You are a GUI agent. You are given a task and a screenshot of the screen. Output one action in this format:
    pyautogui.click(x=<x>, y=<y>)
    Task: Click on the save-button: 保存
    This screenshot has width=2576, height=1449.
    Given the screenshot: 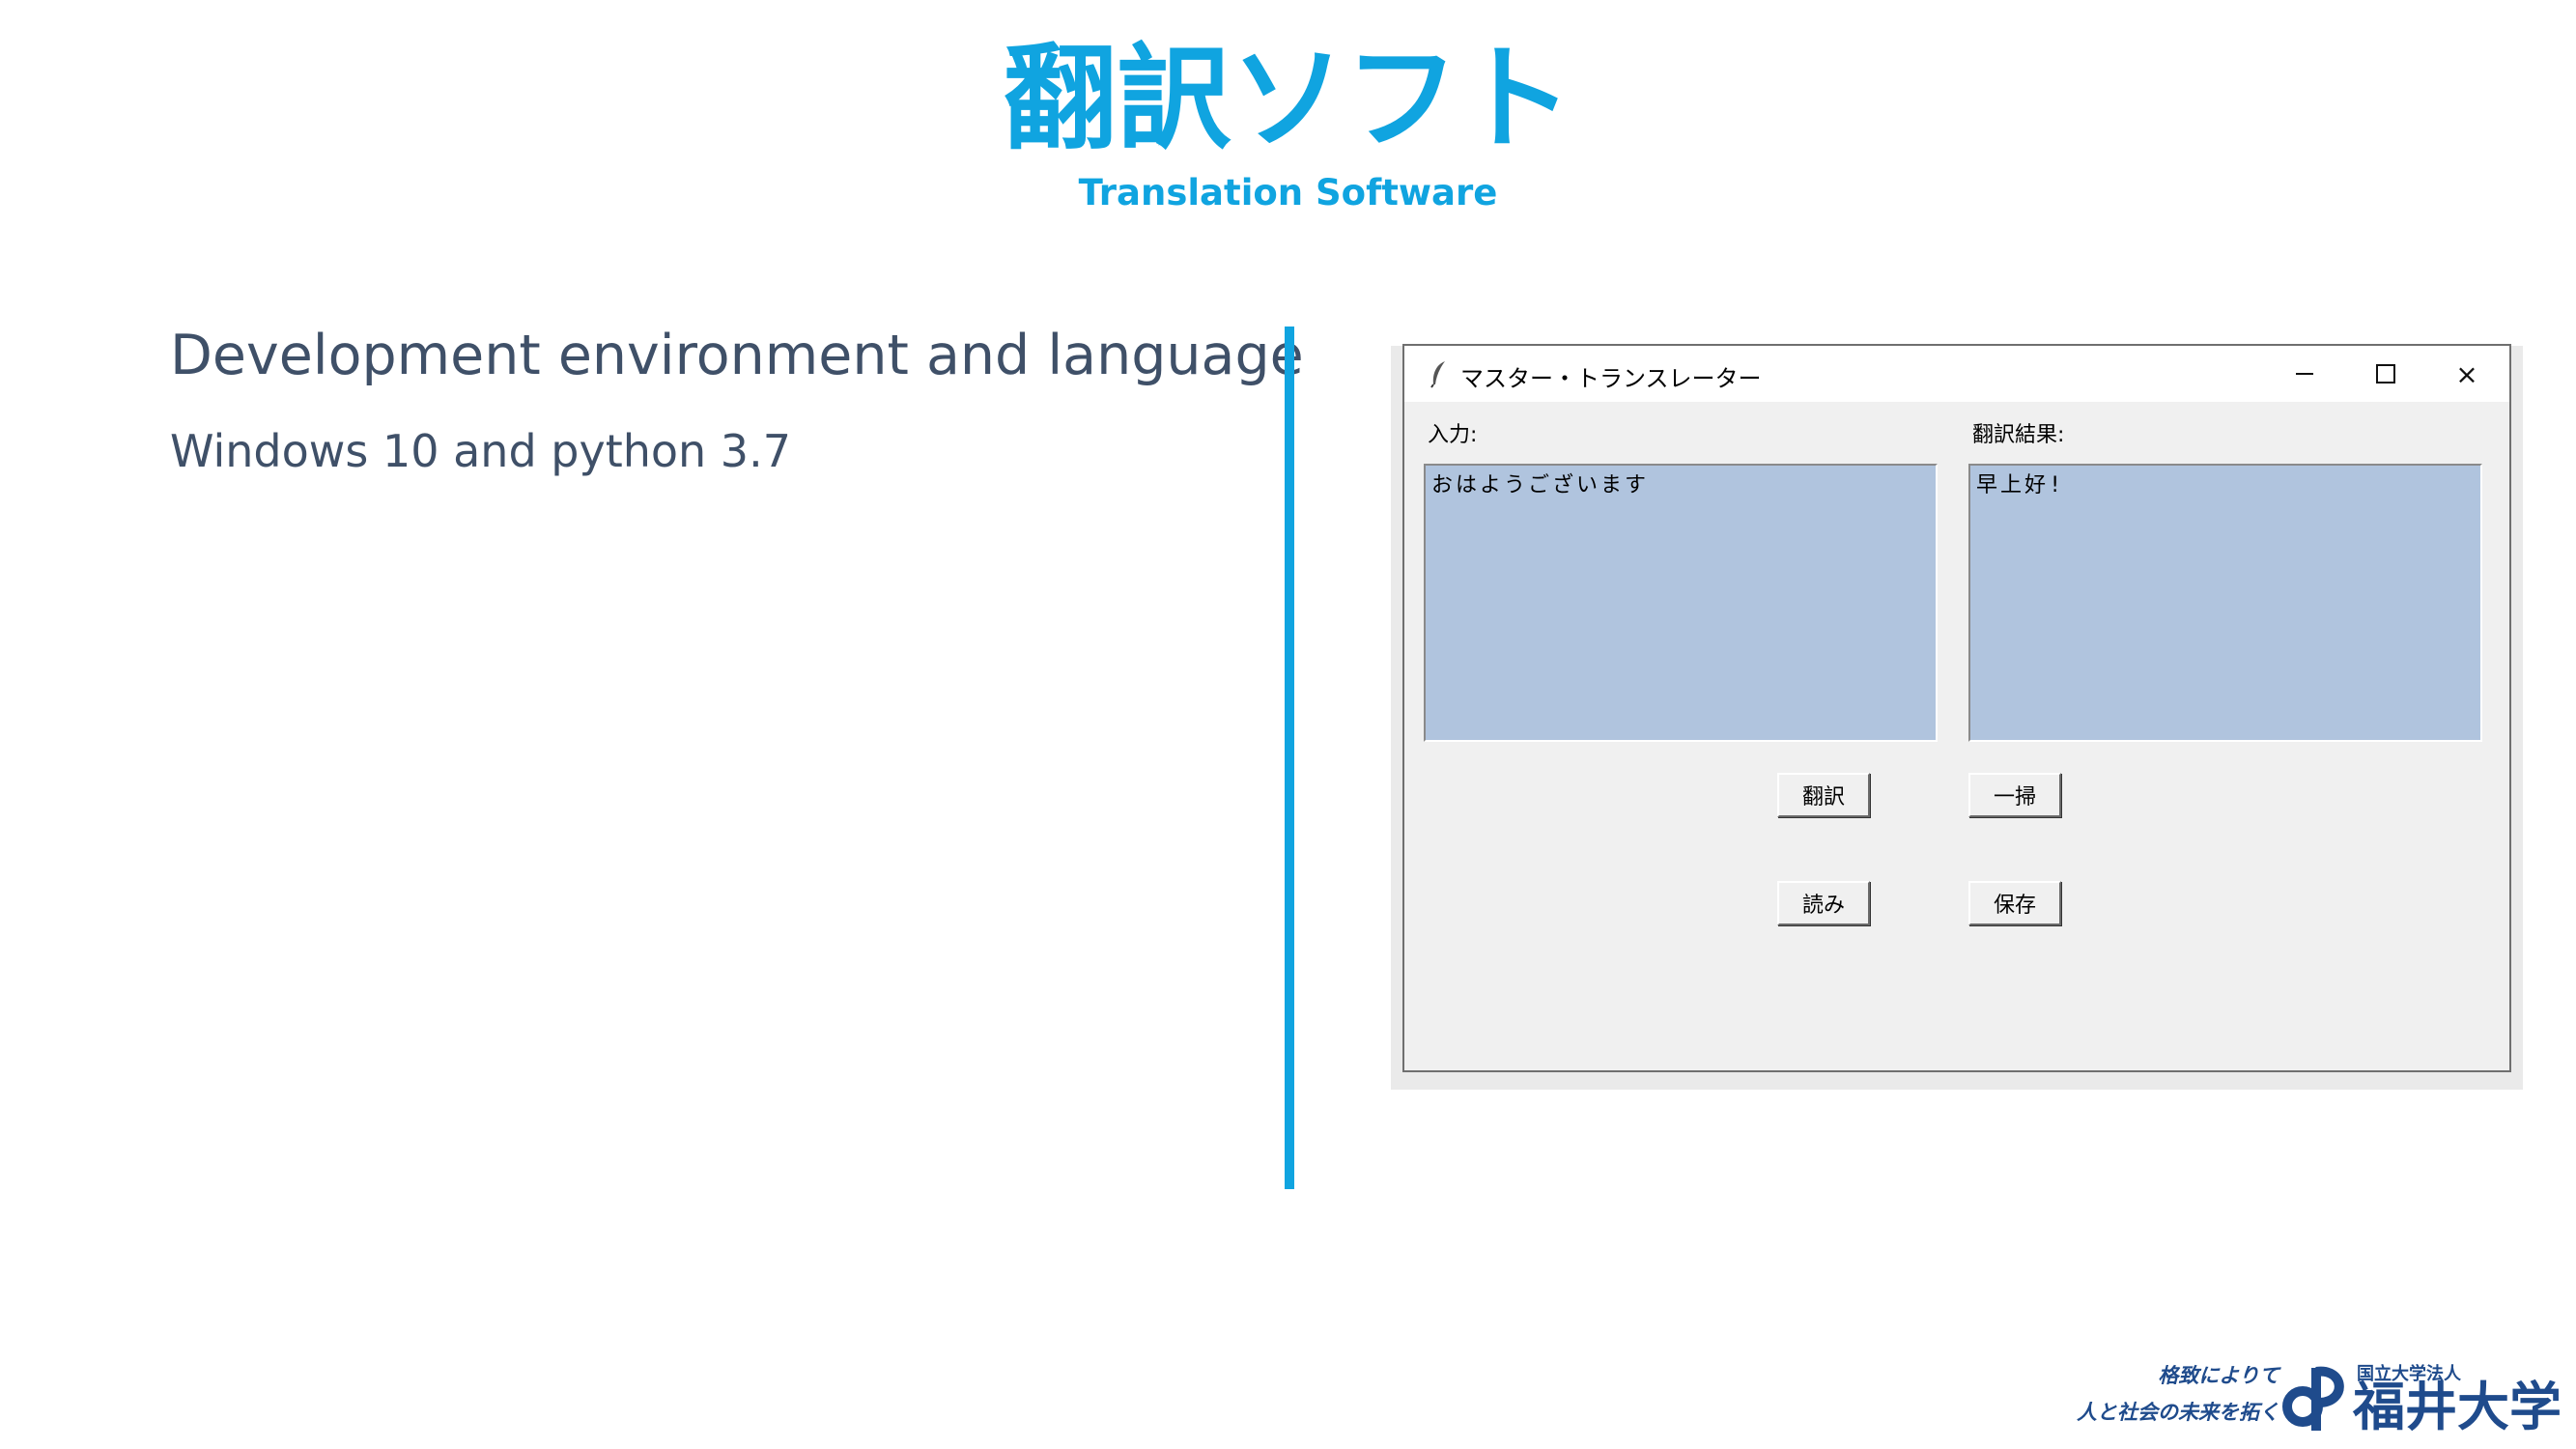 What is the action you would take?
    pyautogui.click(x=2014, y=903)
    